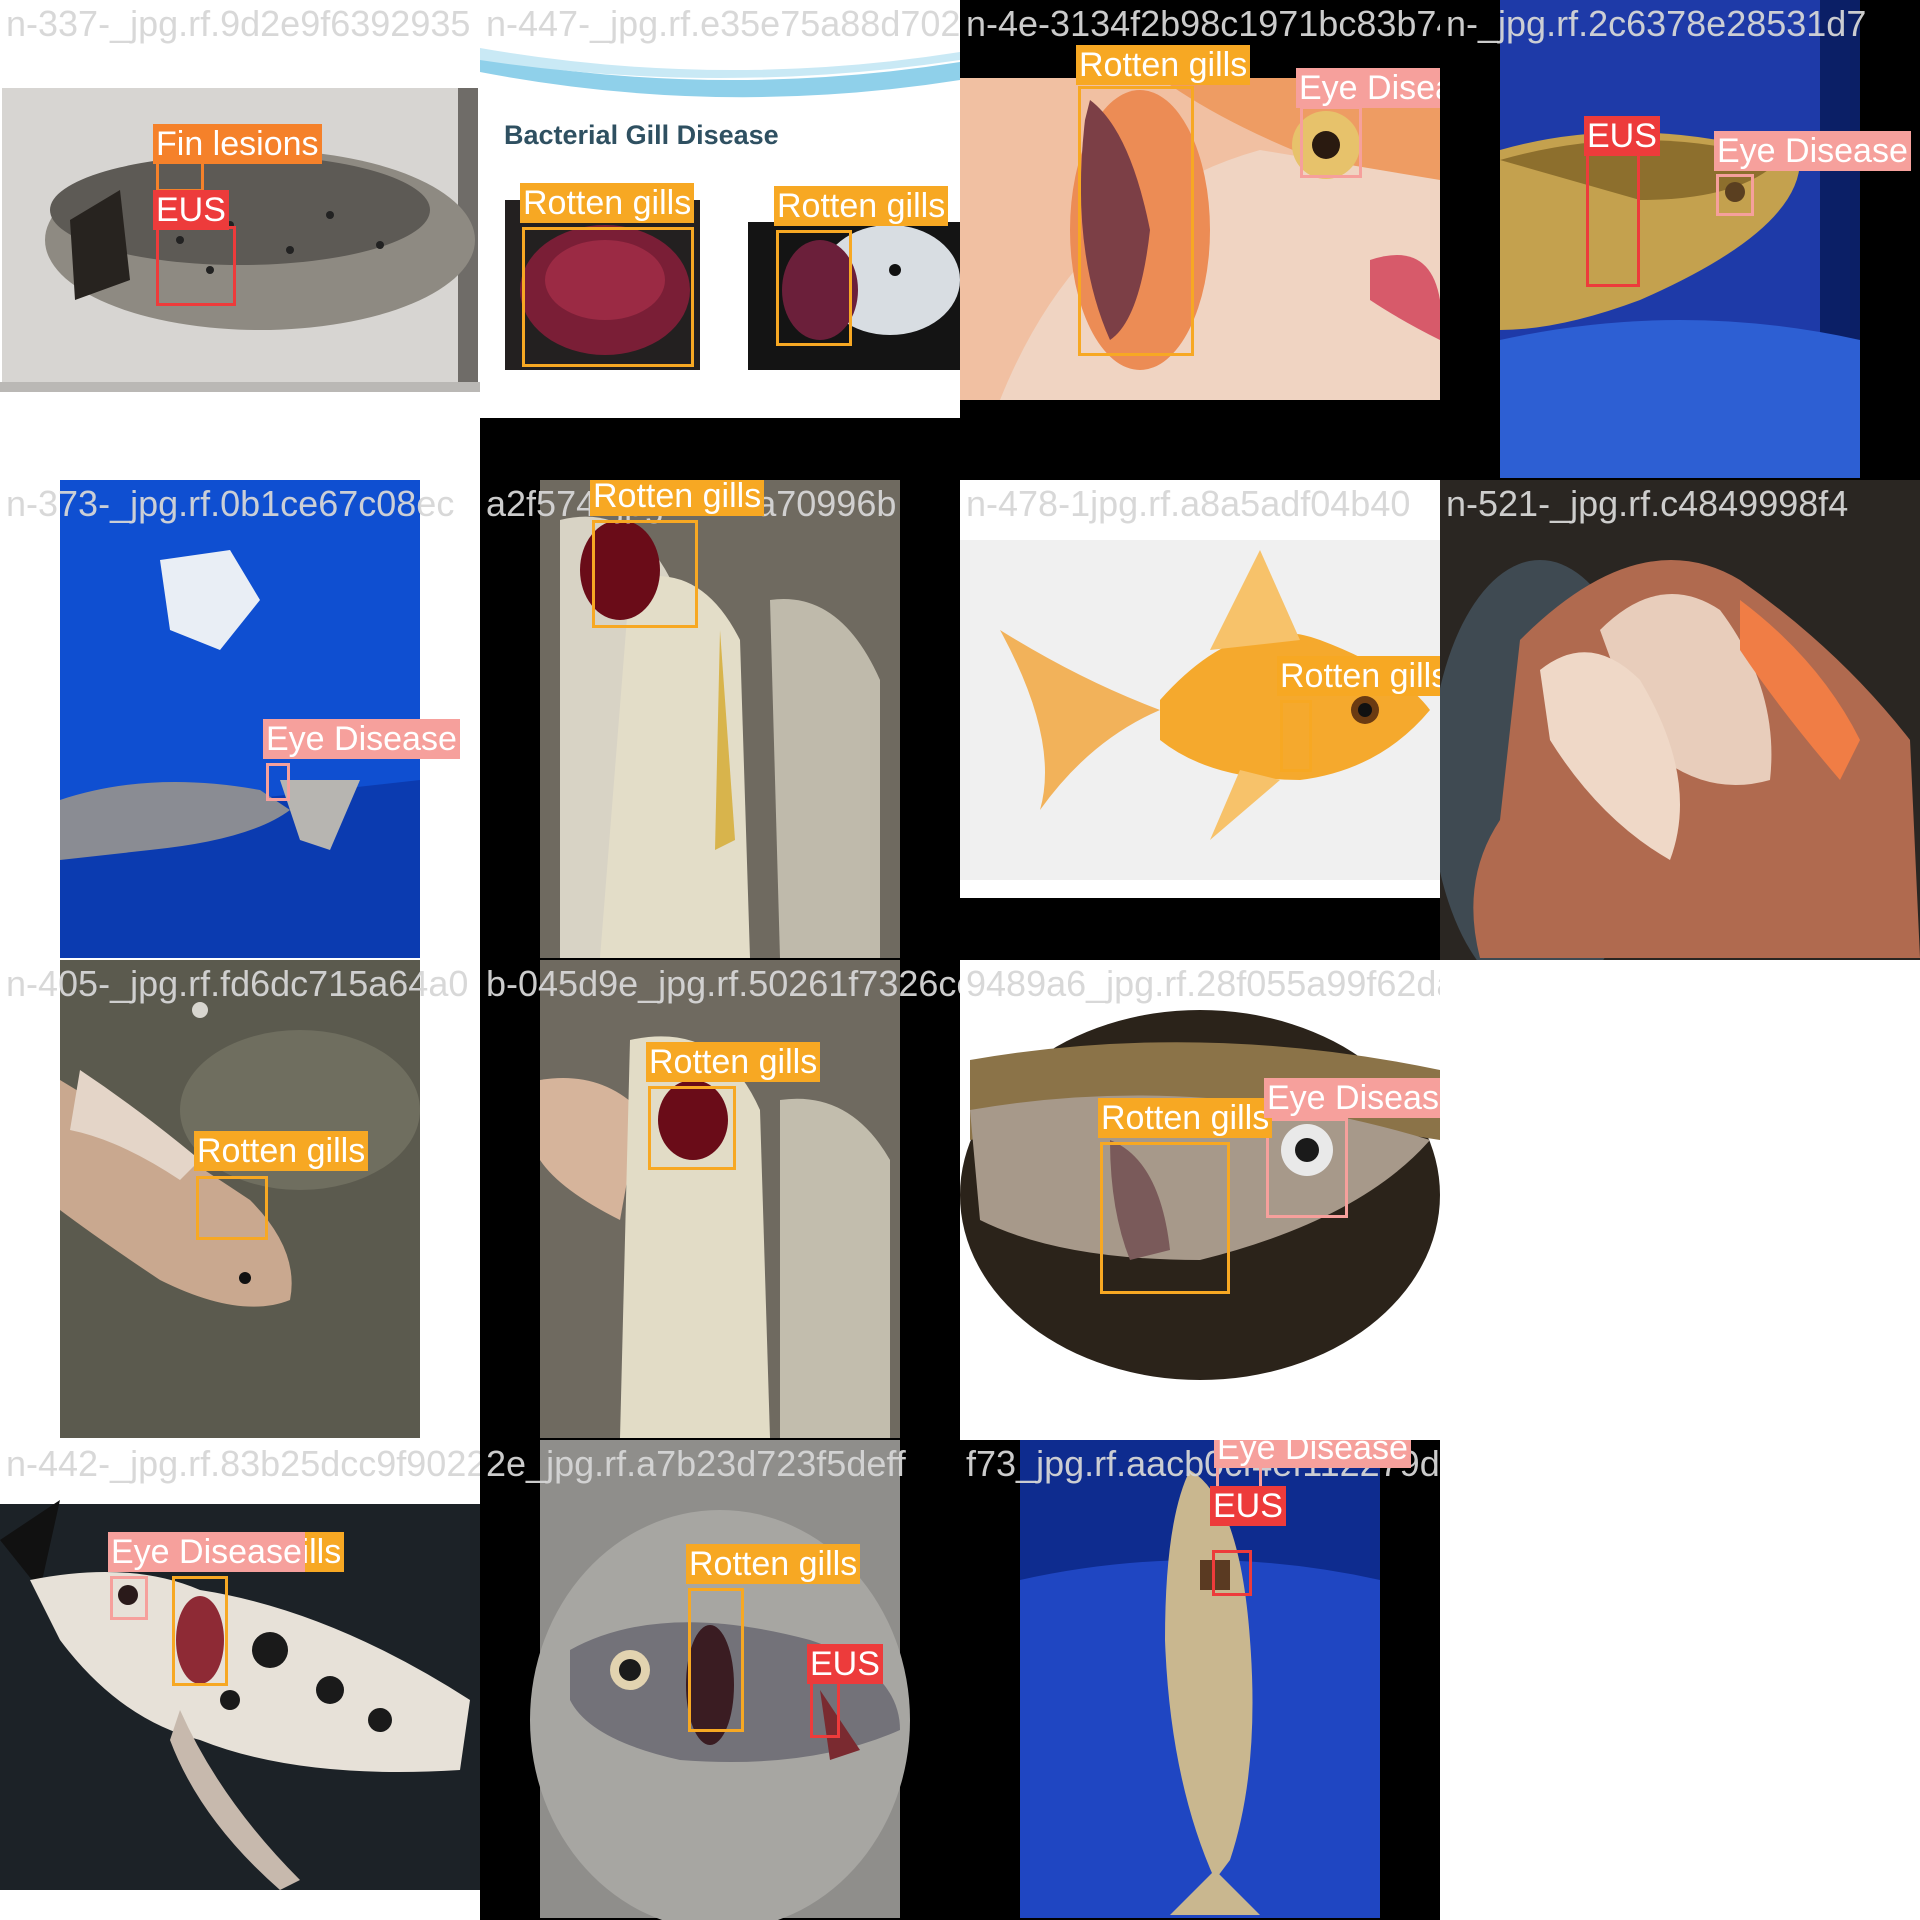  What do you see at coordinates (1188, 503) in the screenshot?
I see `image-filename: n-478-1jpg.rf.a8a5adf04b40` at bounding box center [1188, 503].